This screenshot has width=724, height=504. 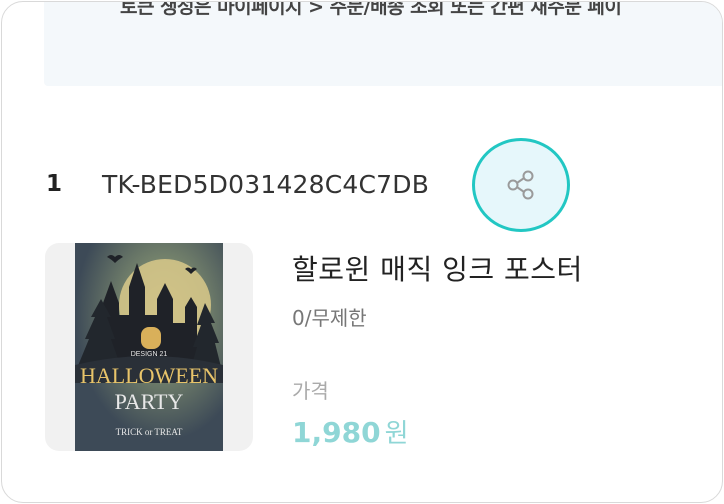 What do you see at coordinates (149, 375) in the screenshot?
I see `poster-title: HALLOWEEN` at bounding box center [149, 375].